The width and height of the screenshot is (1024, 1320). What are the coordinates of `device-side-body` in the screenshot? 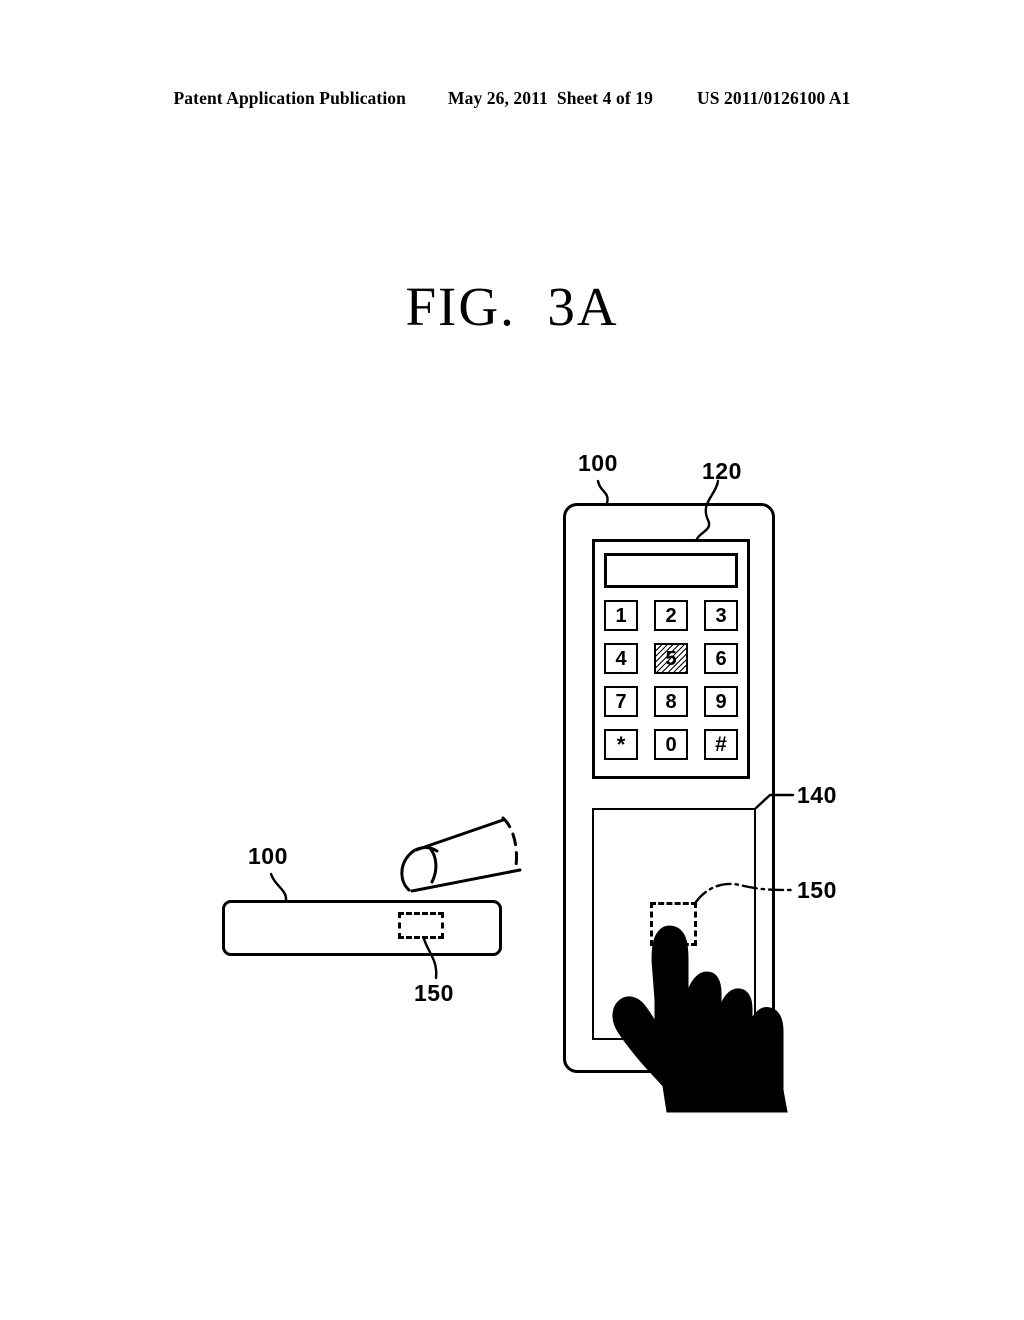 It's located at (362, 928).